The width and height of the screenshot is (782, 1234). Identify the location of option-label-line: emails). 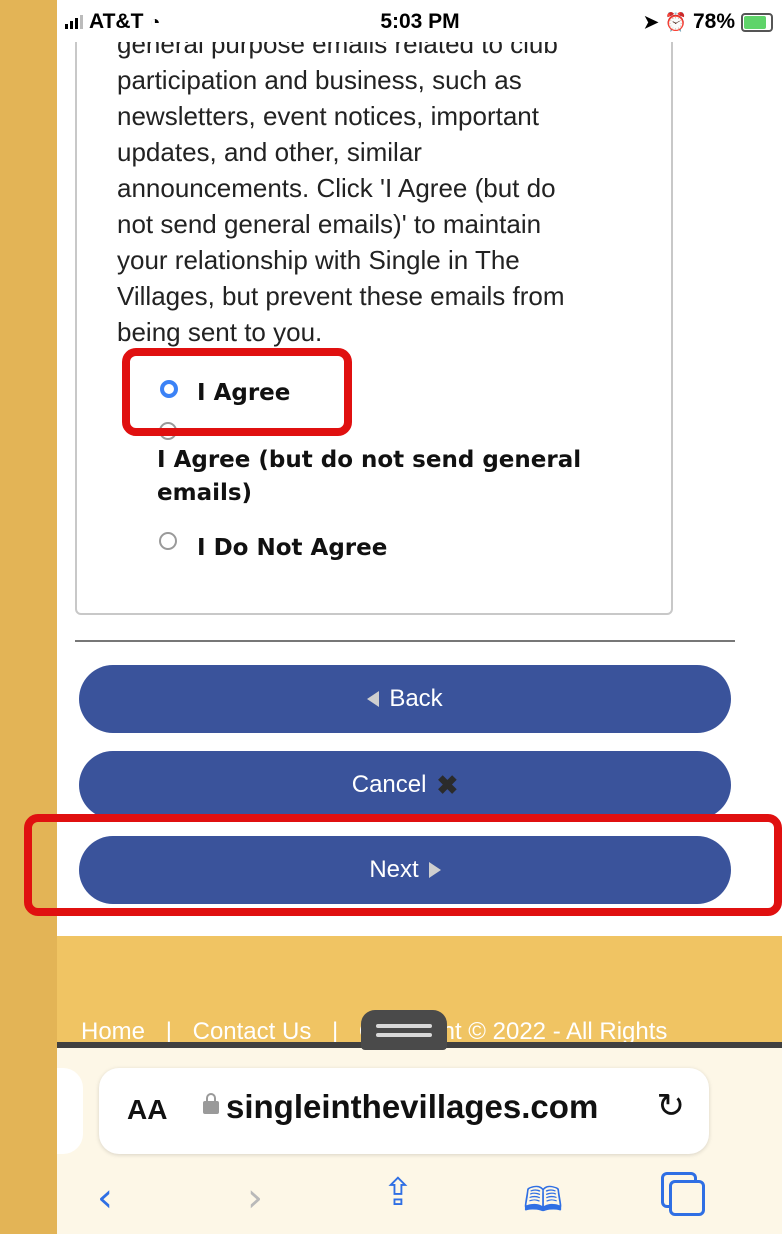
(205, 493).